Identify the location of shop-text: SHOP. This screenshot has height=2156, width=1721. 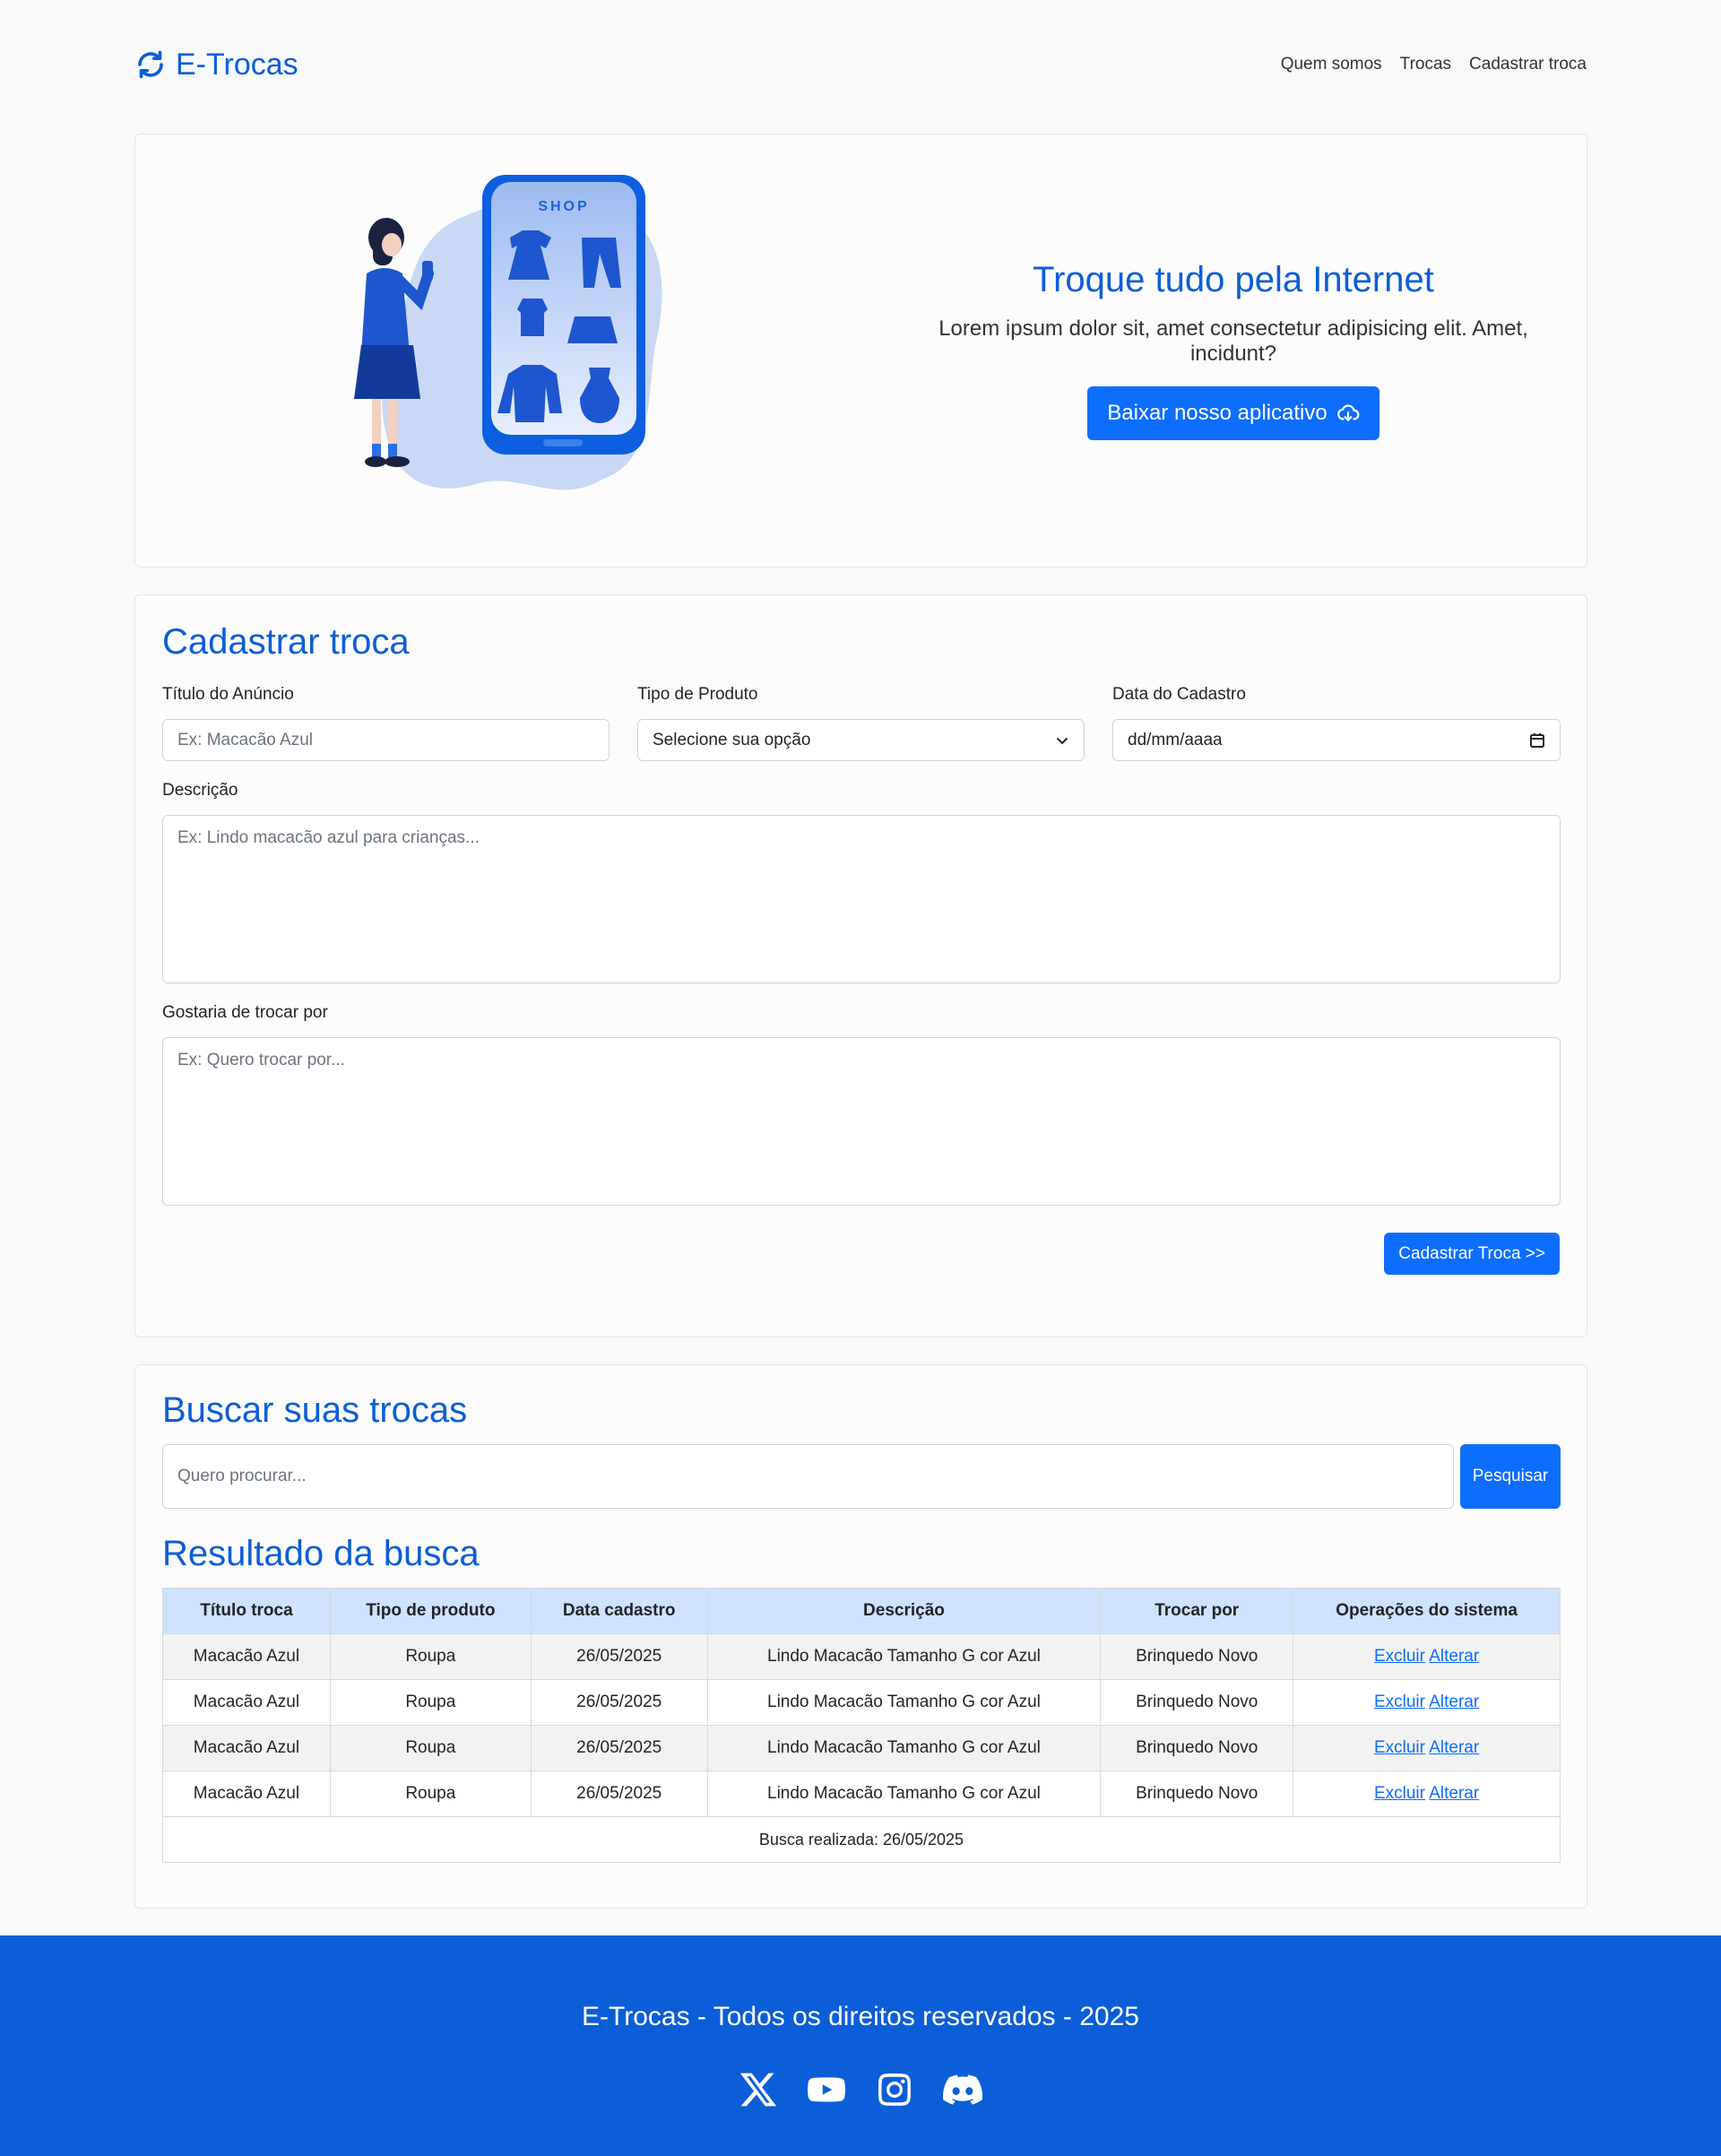
(563, 207).